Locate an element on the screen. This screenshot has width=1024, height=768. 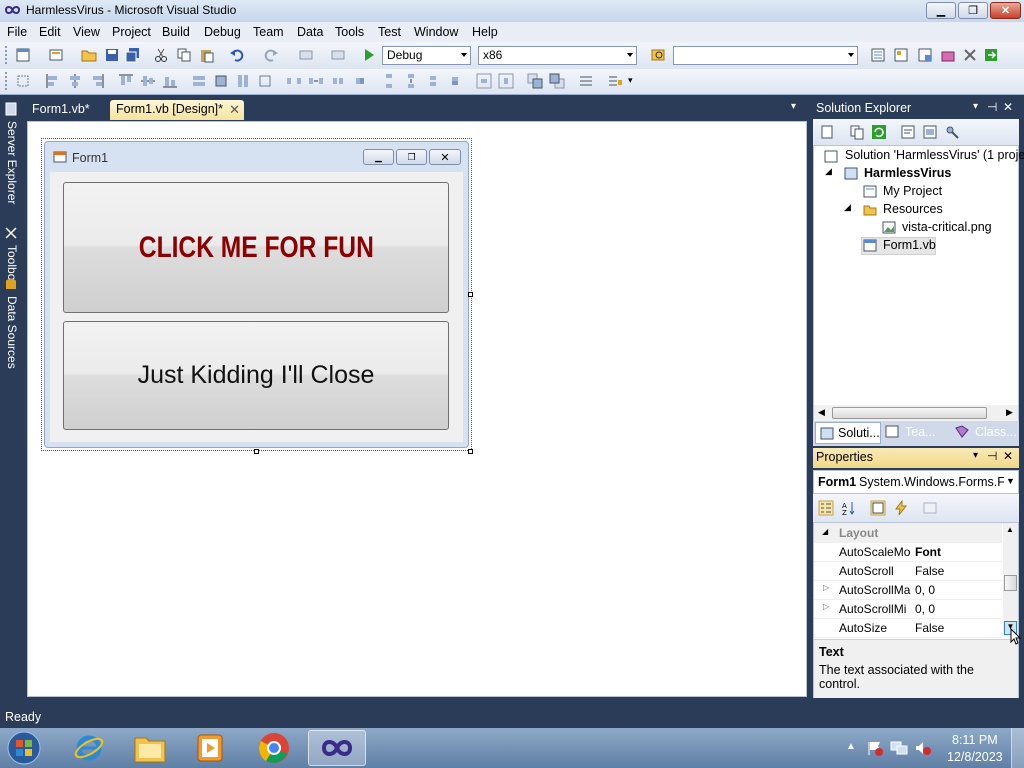
new-project-icon is located at coordinates (23, 55).